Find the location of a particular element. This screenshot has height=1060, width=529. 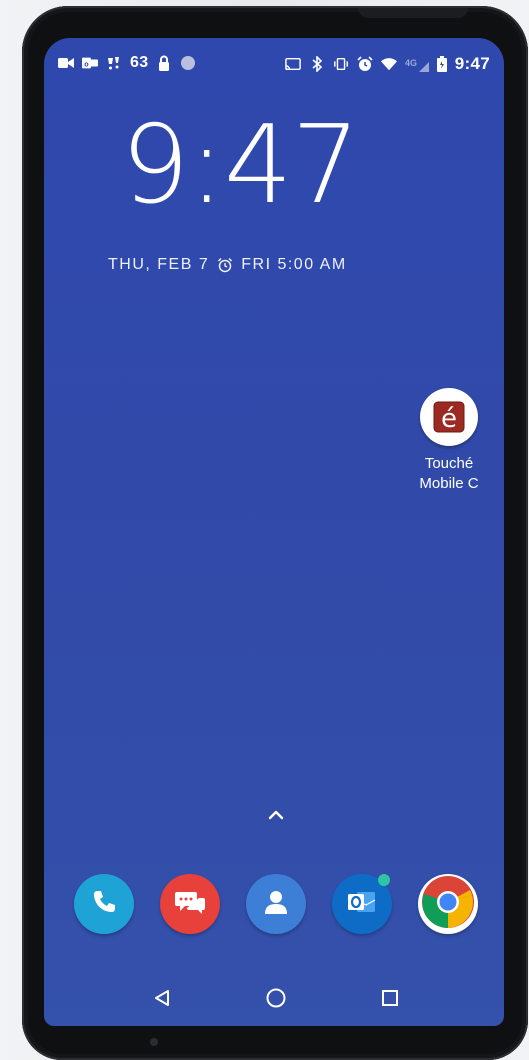

bottom-microphone is located at coordinates (154, 1042).